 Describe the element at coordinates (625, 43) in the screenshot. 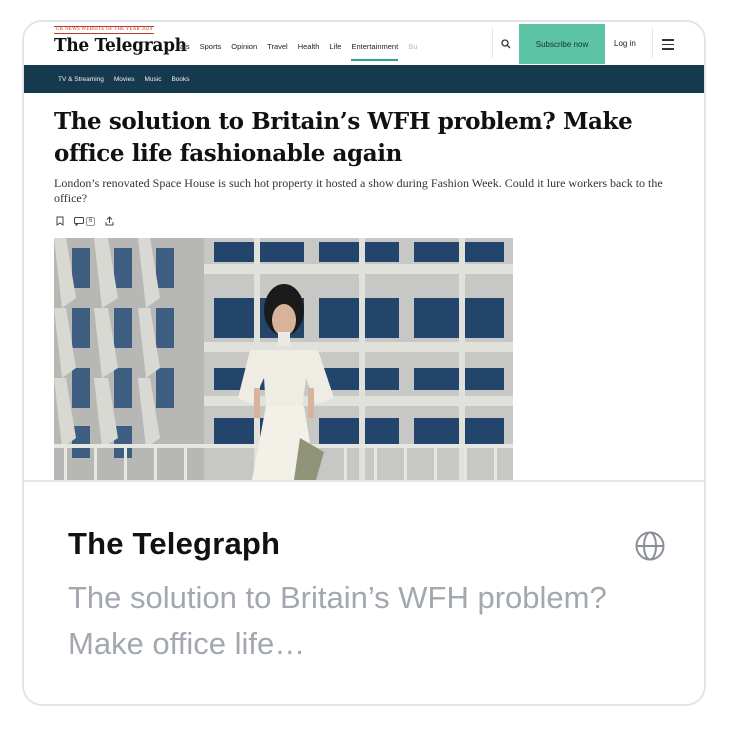

I see `login-link: Log in` at that location.